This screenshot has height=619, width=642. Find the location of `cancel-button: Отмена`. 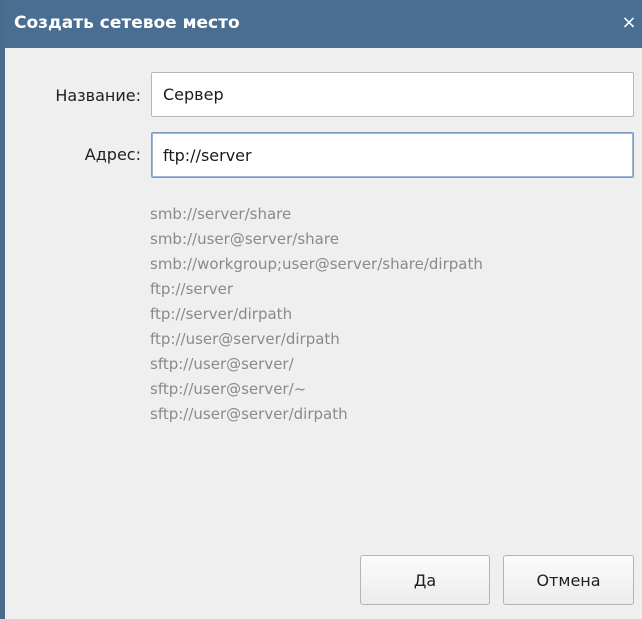

cancel-button: Отмена is located at coordinates (568, 580).